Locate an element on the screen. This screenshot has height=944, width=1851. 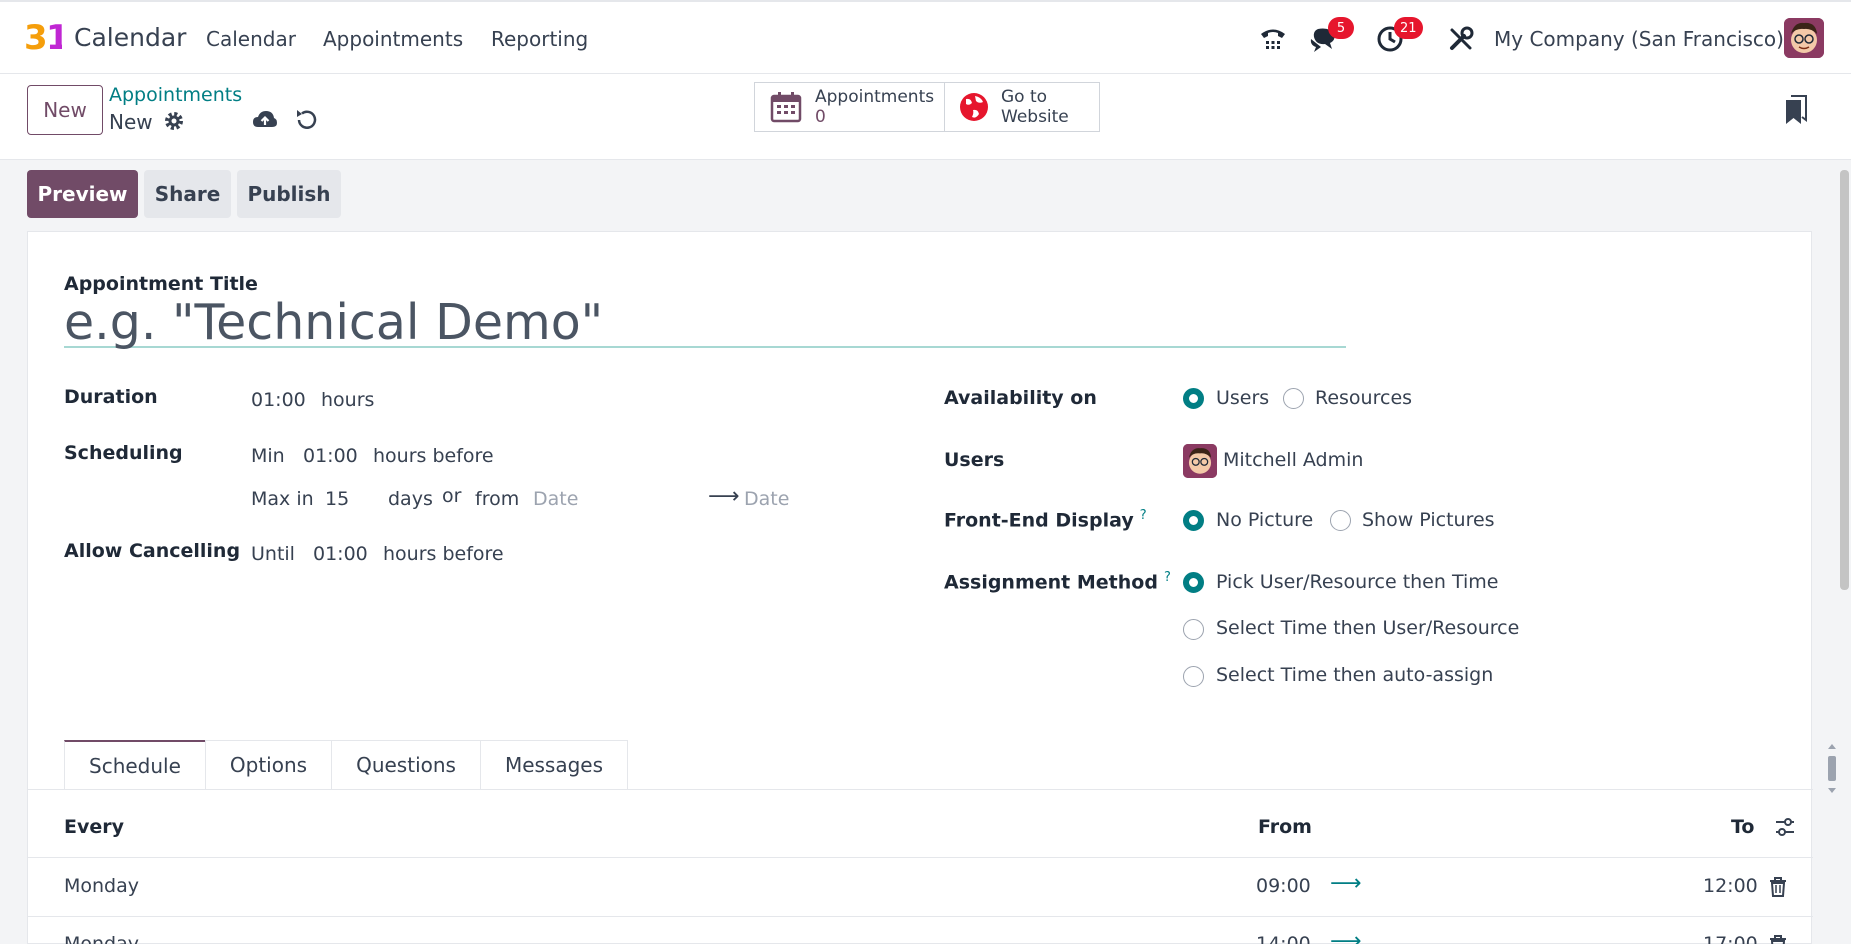
radio-no-picture-label: No Picture is located at coordinates (1264, 520).